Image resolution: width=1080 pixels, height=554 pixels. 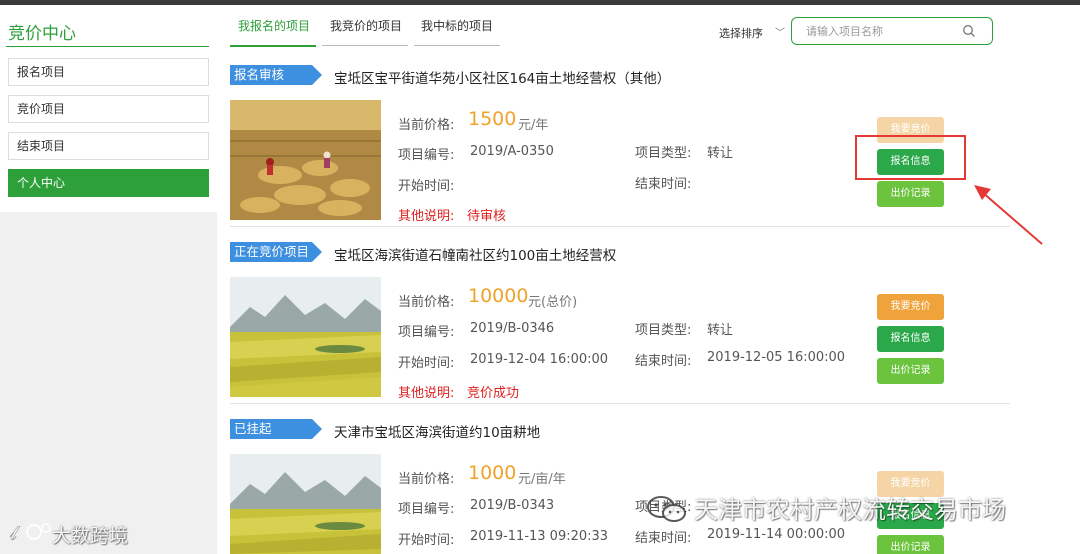 What do you see at coordinates (437, 431) in the screenshot?
I see `project-title: 天津市宝坻区海滨街道约10亩耕地` at bounding box center [437, 431].